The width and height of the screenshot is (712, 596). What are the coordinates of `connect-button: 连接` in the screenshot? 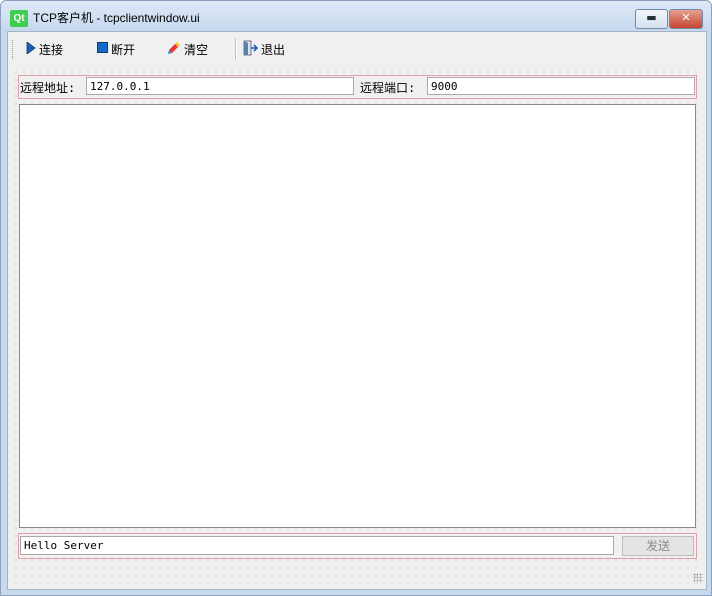 It's located at (44, 49).